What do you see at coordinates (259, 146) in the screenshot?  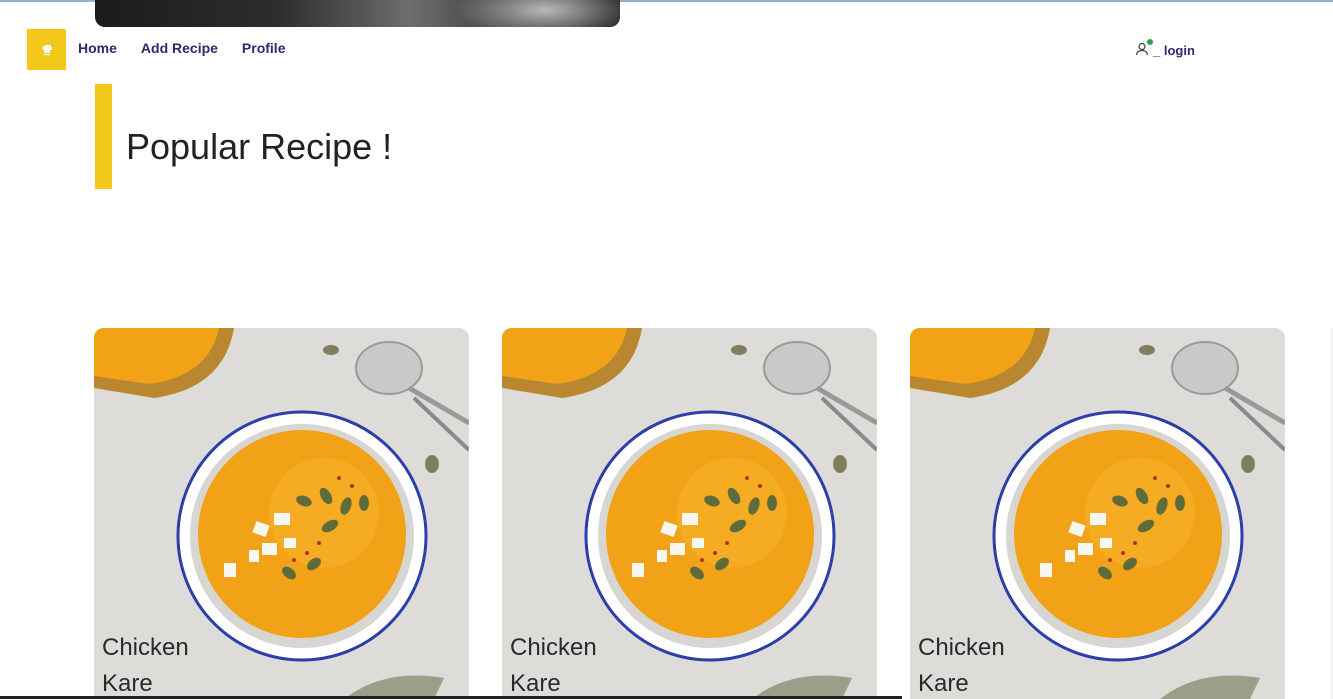 I see `page-title: Popular Recipe !` at bounding box center [259, 146].